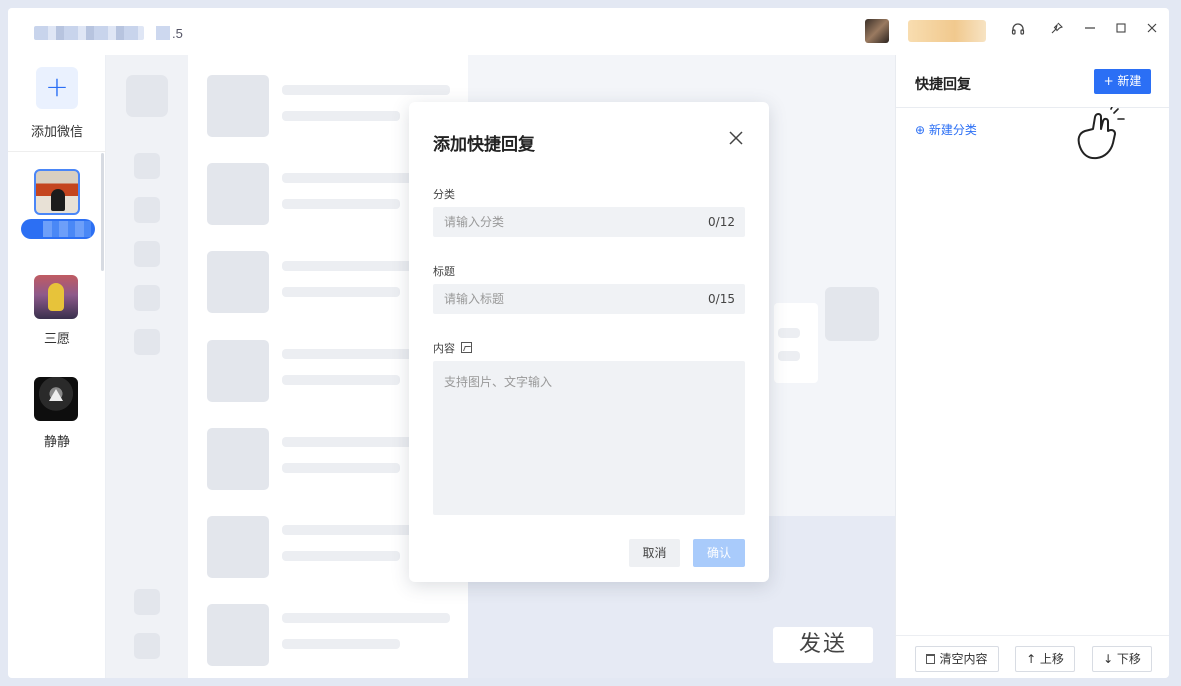 Image resolution: width=1181 pixels, height=686 pixels. I want to click on cancel-button: 取消, so click(654, 553).